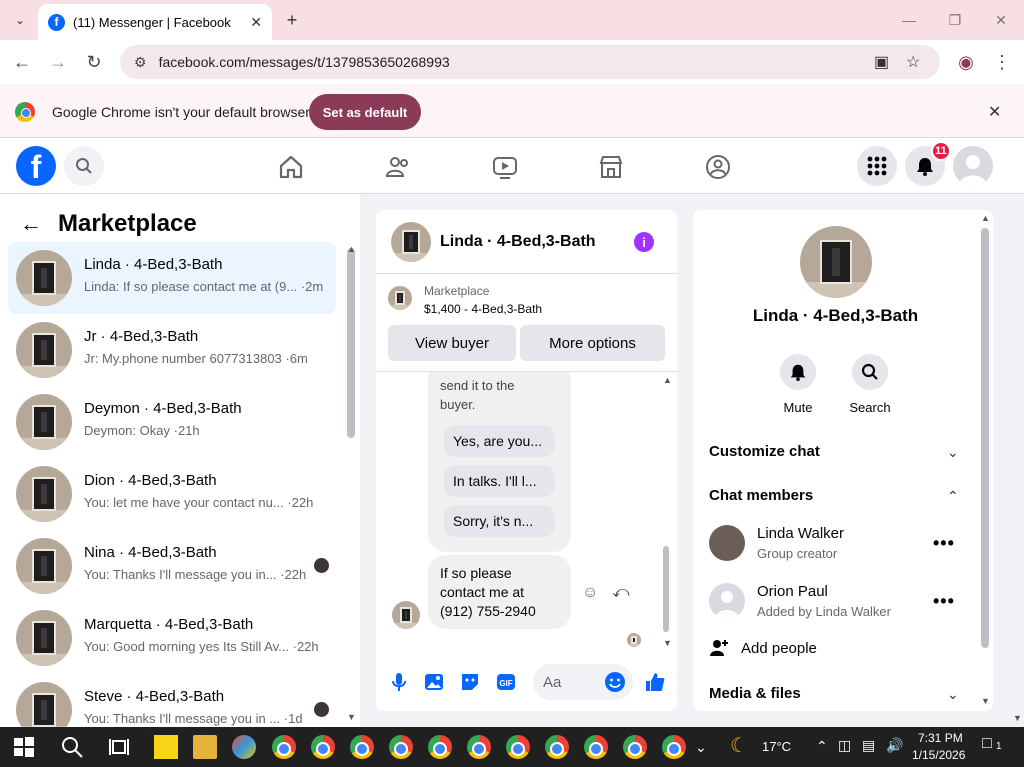 The image size is (1024, 767). Describe the element at coordinates (256, 22) in the screenshot. I see `tab-close-icon: ✕` at that location.